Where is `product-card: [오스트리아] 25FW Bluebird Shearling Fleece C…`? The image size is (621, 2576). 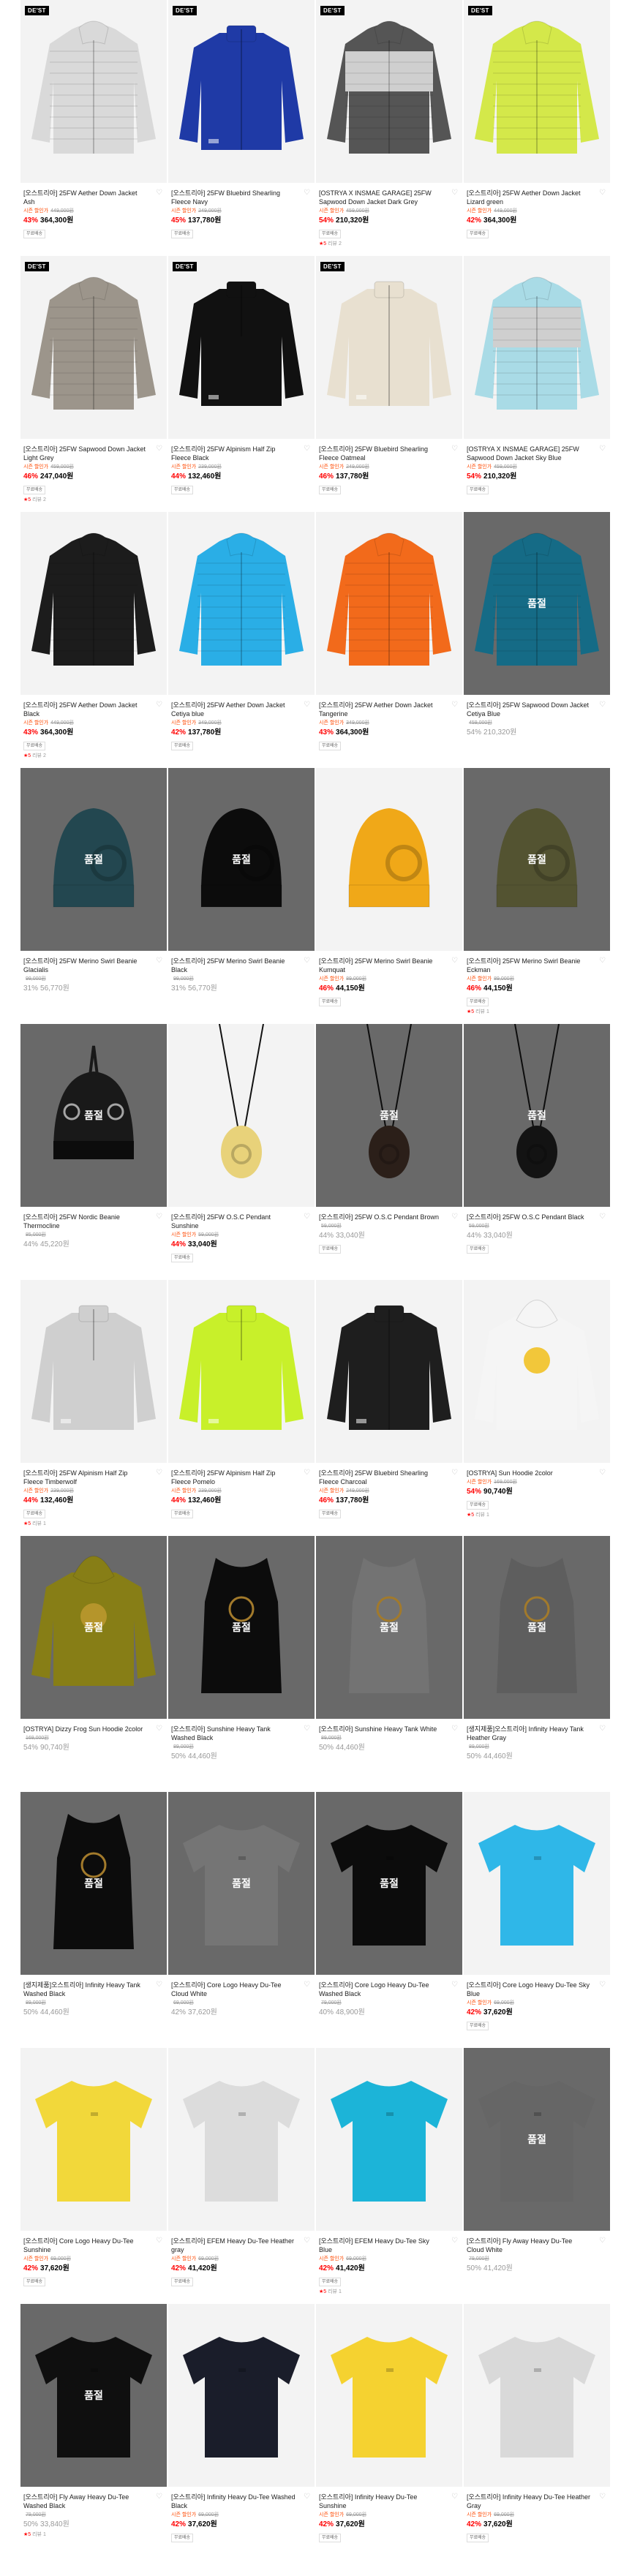
product-card: [오스트리아] 25FW Bluebird Shearling Fleece C… is located at coordinates (389, 1408).